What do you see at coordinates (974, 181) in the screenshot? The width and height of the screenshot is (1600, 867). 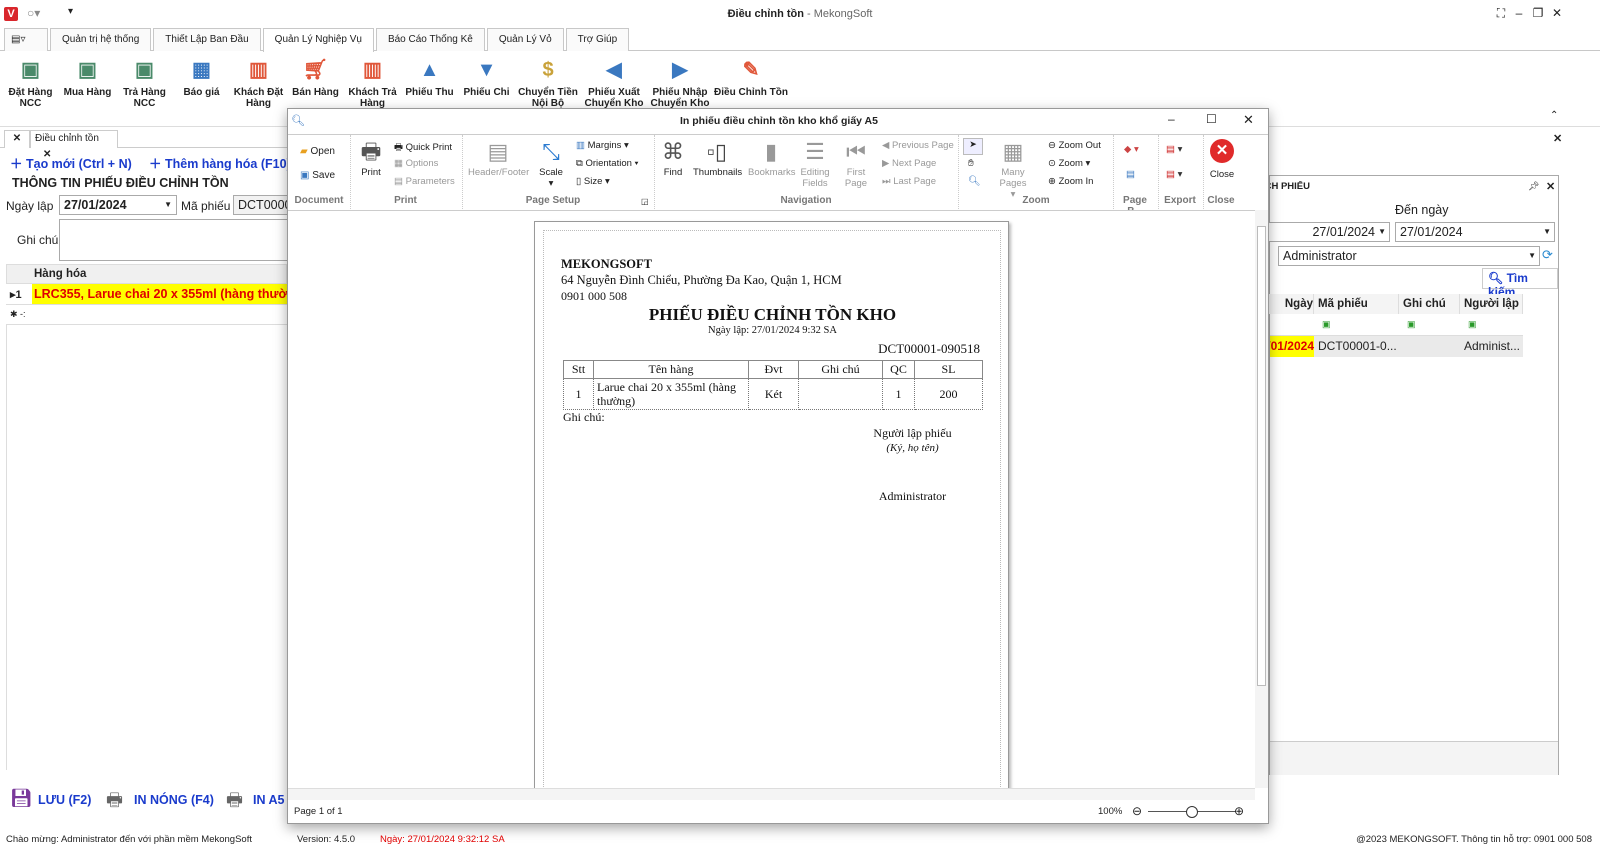 I see `magnifier-tool-icon: 🔍︎` at bounding box center [974, 181].